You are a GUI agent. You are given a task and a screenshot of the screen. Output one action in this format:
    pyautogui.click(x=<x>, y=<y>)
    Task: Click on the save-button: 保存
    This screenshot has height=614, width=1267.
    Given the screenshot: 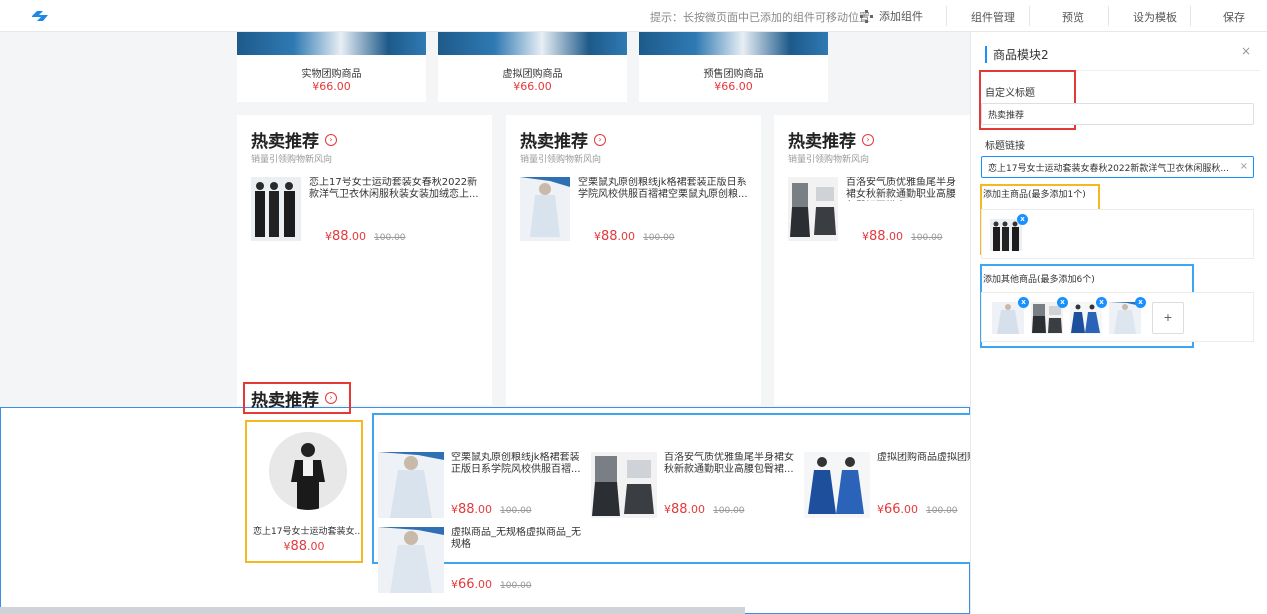 What is the action you would take?
    pyautogui.click(x=1234, y=17)
    